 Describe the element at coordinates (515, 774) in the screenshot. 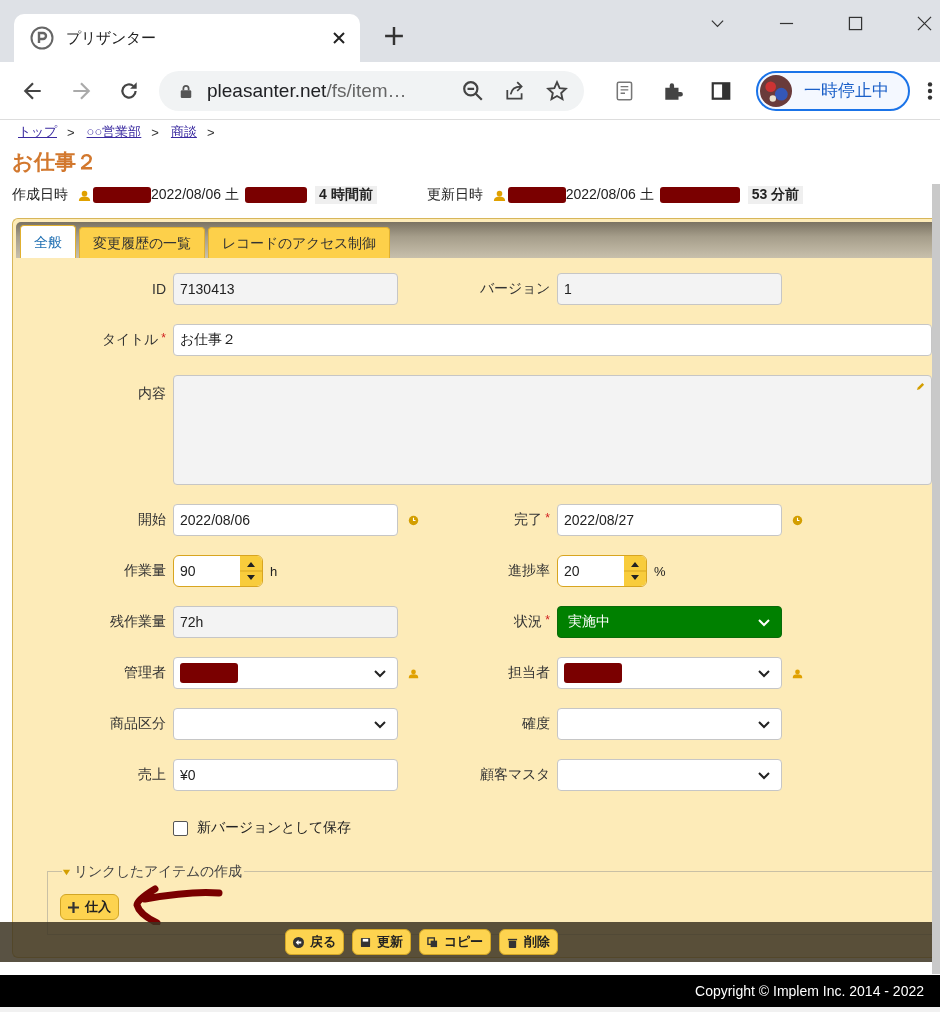

I see `field-label: 顧客マスタ` at that location.